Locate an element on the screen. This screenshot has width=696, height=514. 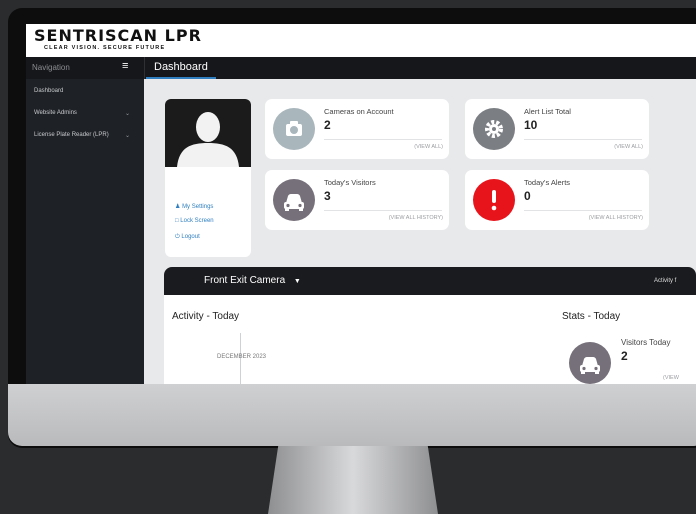
lock-icon: □ is located at coordinates (177, 221).